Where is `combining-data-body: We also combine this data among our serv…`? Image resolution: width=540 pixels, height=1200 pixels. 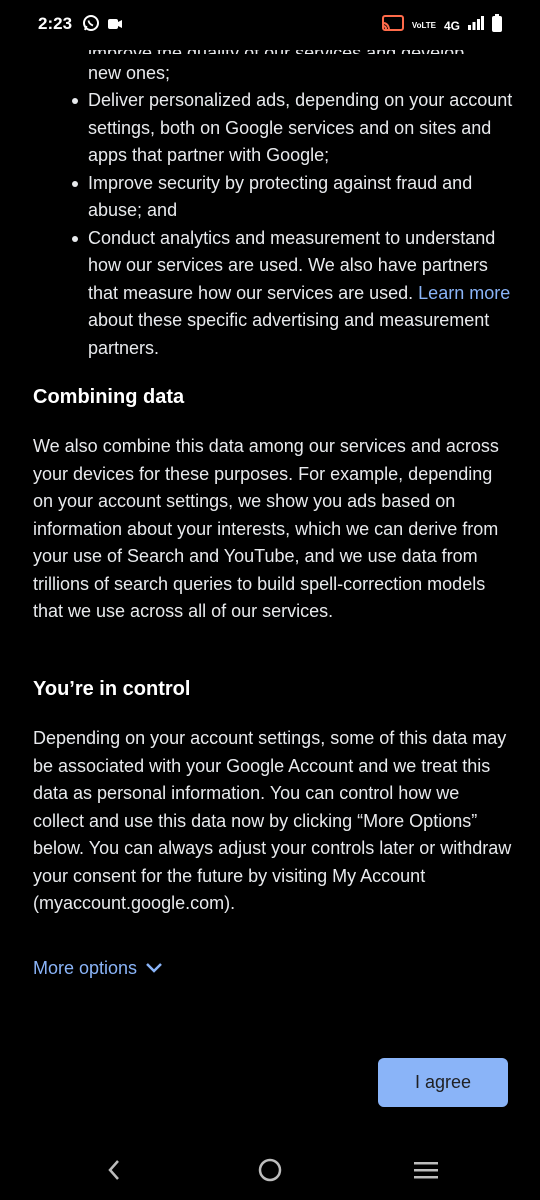
combining-data-body: We also combine this data among our serv… is located at coordinates (266, 528).